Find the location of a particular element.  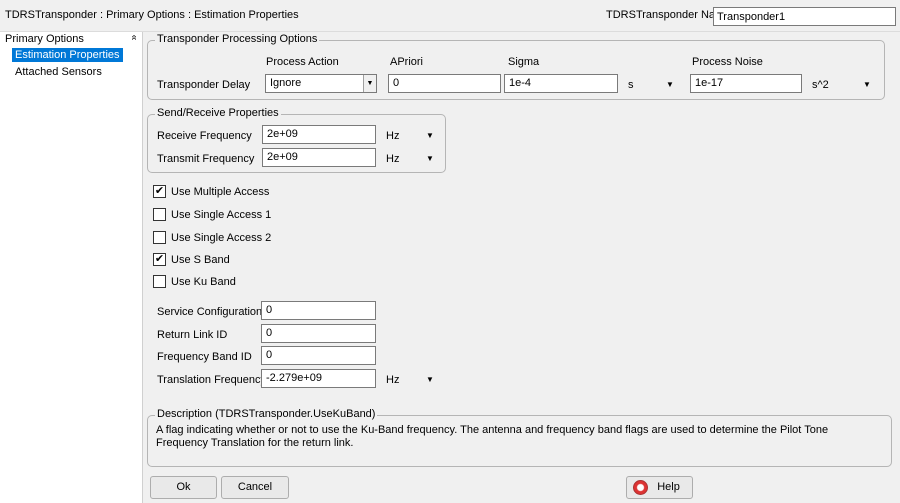

use-single-access-2-label: Use Single Access 2 is located at coordinates (221, 238).